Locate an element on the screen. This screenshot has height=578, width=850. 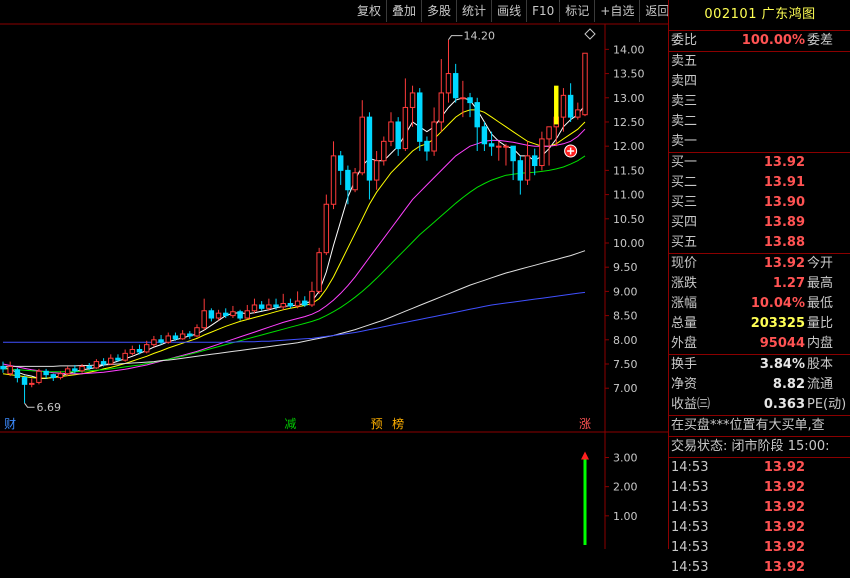
stat-row: 换手 3.84% 股本 is located at coordinates (759, 365).